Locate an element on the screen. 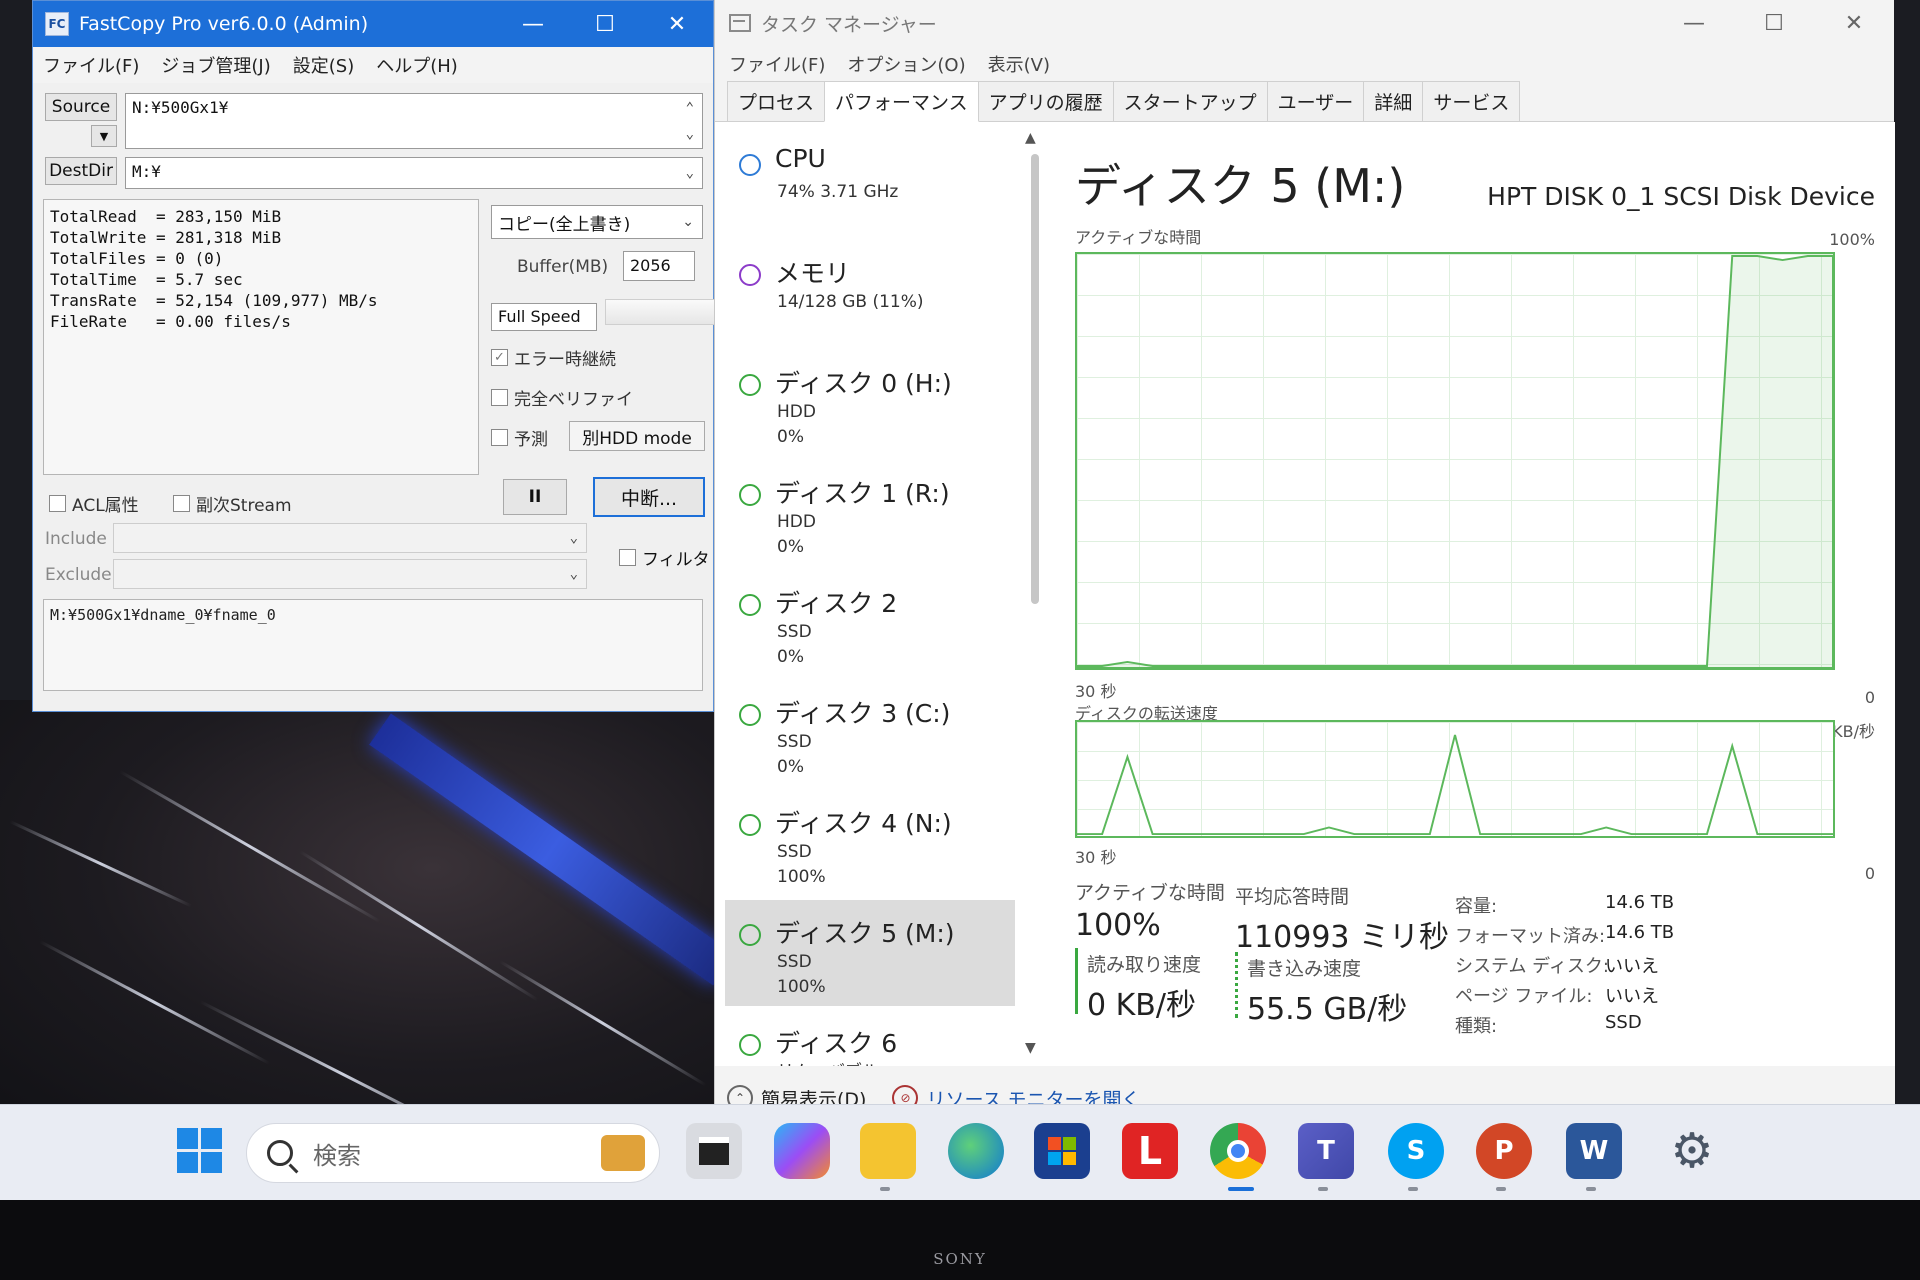  sidebar-item-type: HDD is located at coordinates (796, 412).